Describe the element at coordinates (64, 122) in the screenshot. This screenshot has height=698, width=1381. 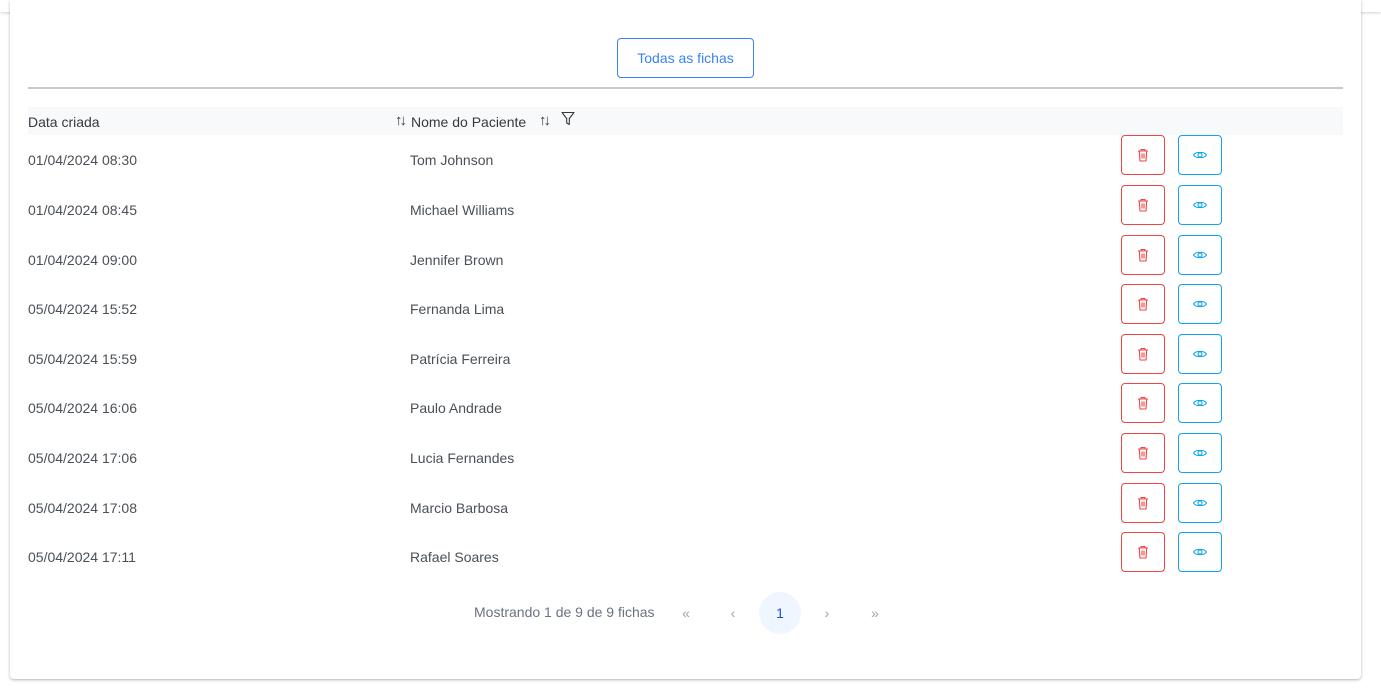
I see `column-header-date: Data criada` at that location.